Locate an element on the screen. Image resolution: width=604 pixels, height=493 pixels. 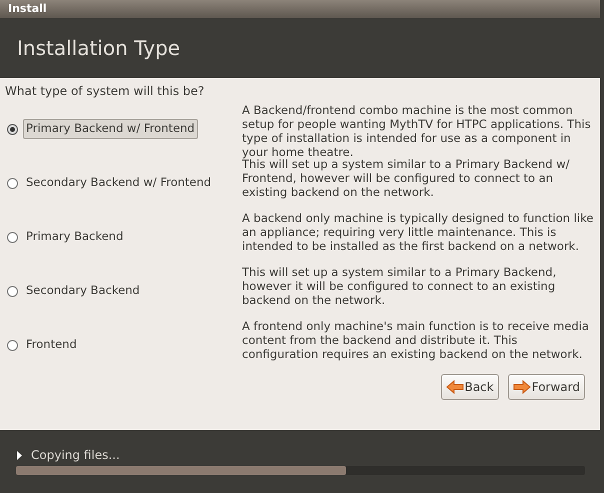
option-description: A Backend/frontend combo machine is the most common setup for people wanting MythTV for HTPC applications. This type of installation is intended for use as a component in your home theatre. is located at coordinates (417, 129).